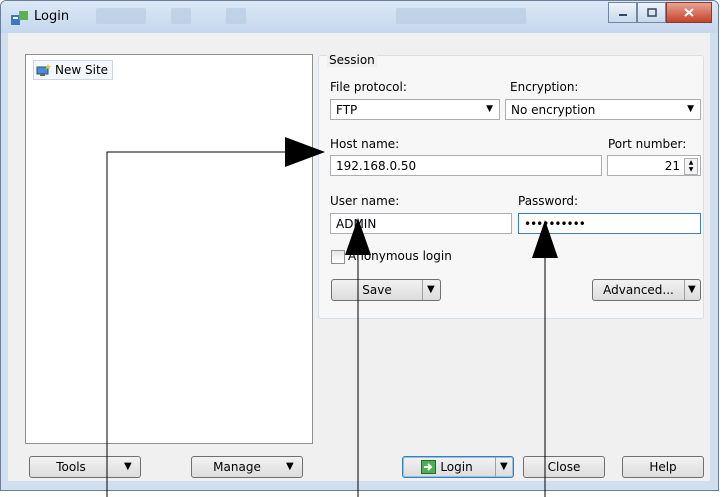 Image resolution: width=726 pixels, height=497 pixels. I want to click on title-bar: Login, so click(359, 17).